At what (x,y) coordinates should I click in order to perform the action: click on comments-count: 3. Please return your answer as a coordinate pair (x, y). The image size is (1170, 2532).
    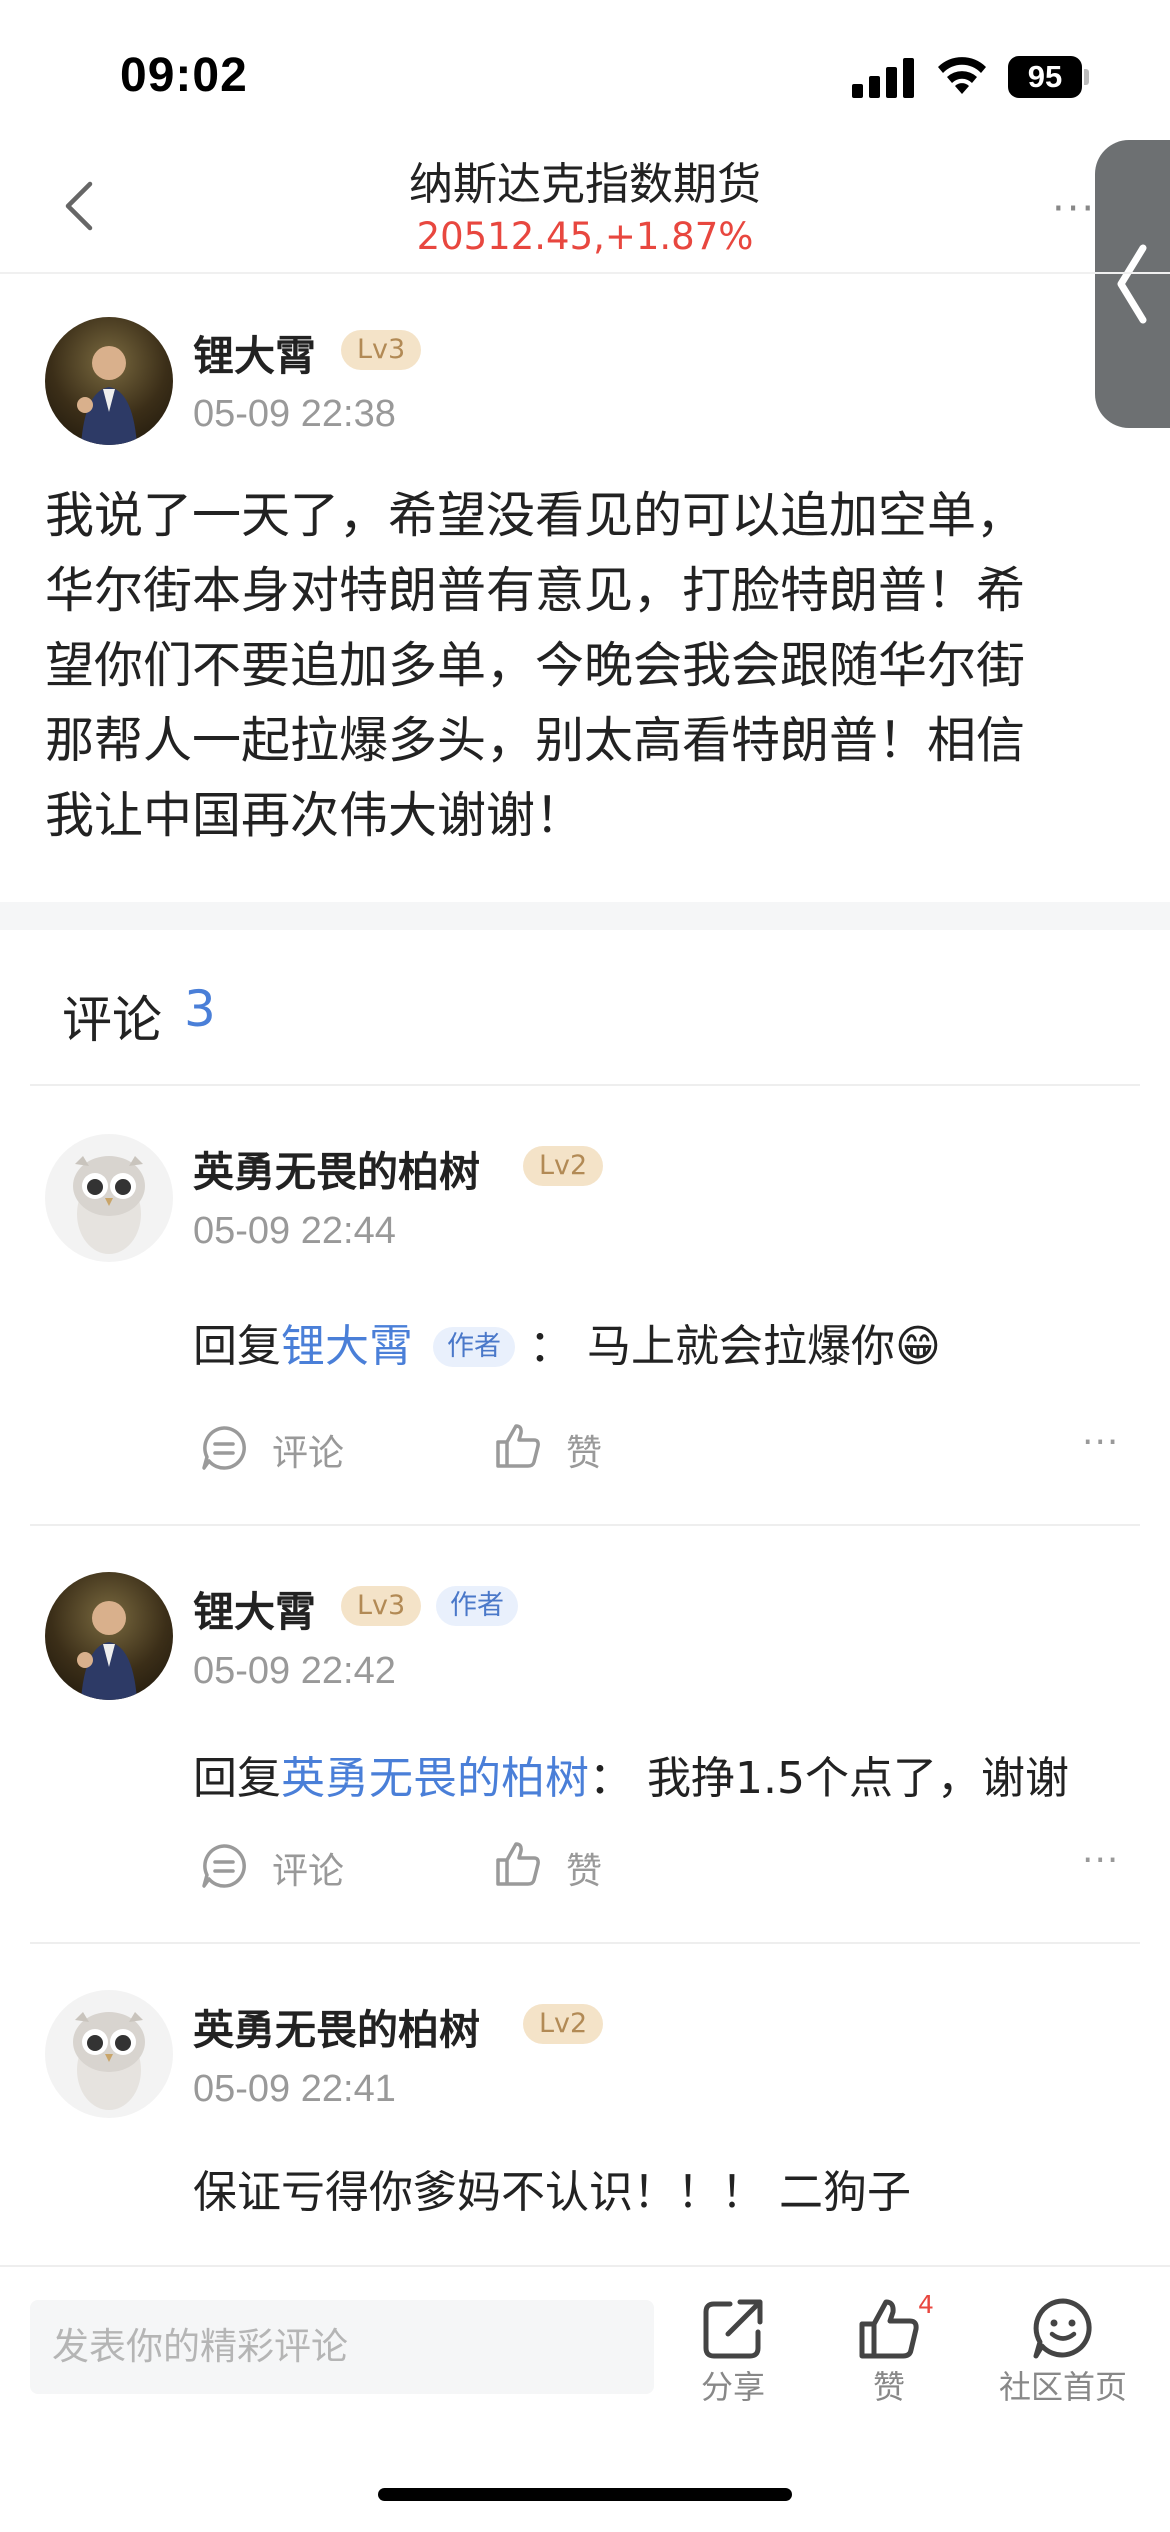
    Looking at the image, I should click on (200, 1009).